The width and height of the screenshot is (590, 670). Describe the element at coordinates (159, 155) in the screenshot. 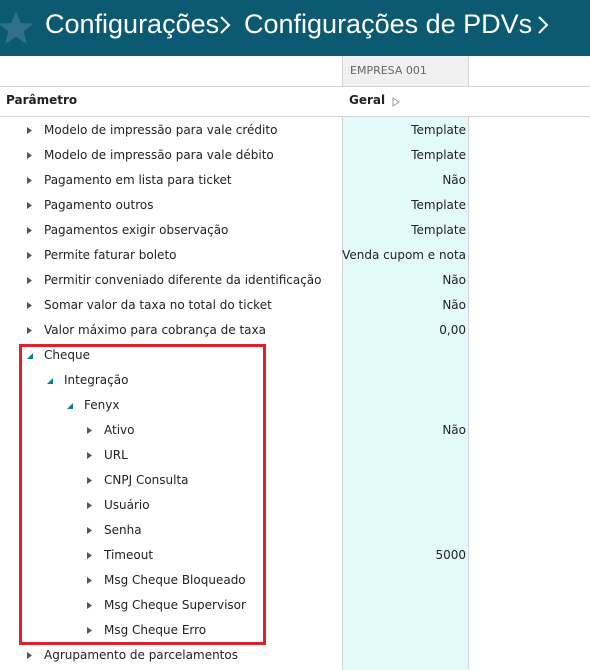

I see `row-label: Modelo de impressão para vale débito` at that location.